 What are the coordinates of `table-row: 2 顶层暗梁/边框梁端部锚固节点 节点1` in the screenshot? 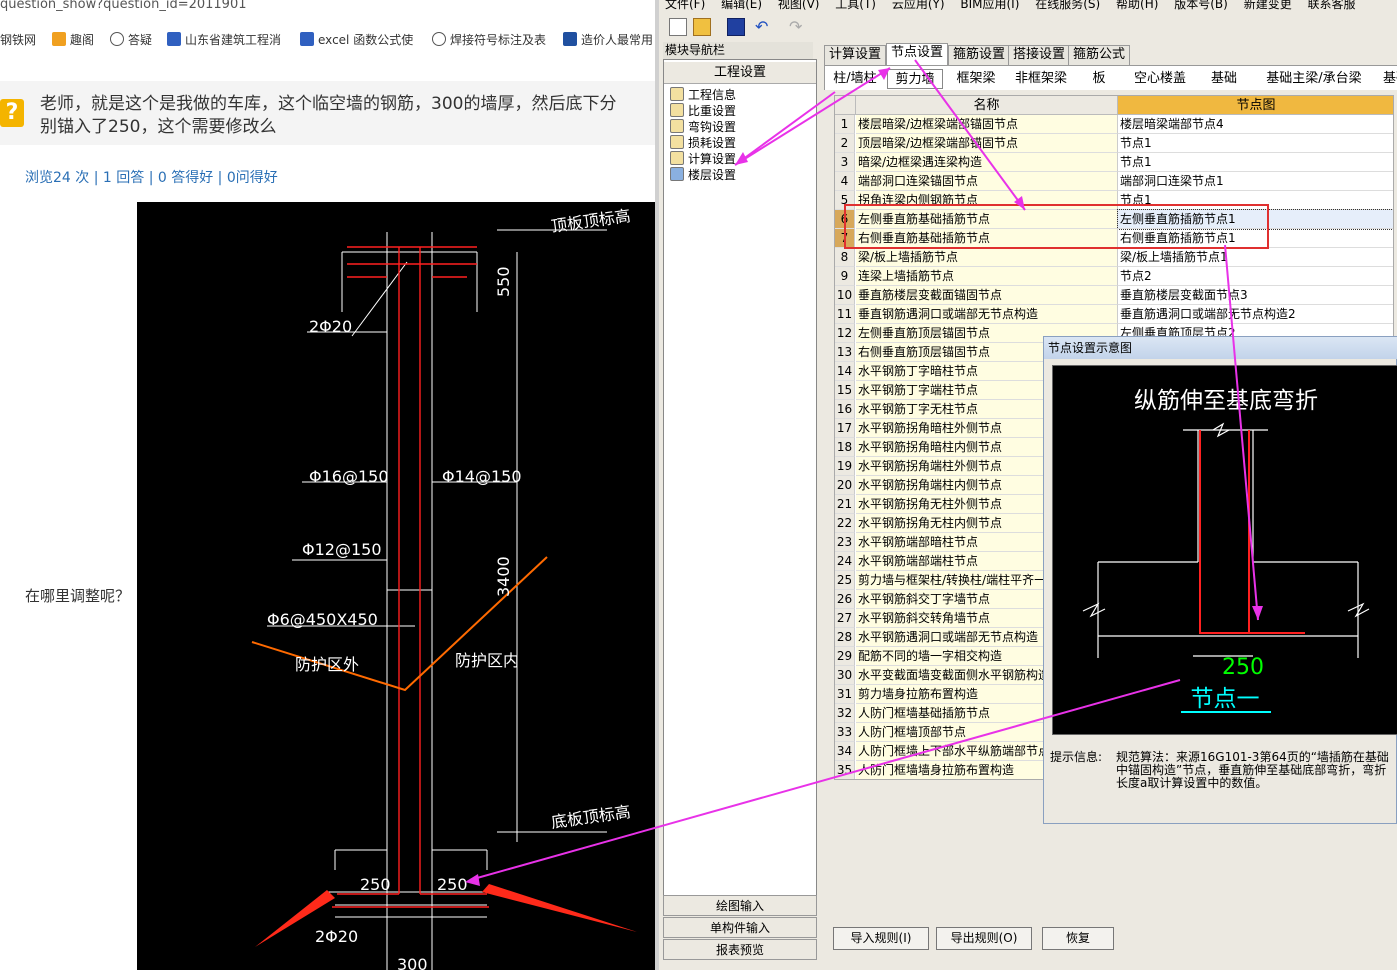 It's located at (1114, 143).